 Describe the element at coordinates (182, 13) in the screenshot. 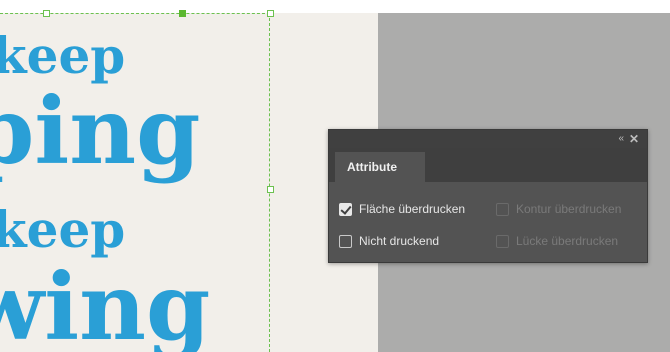

I see `selection-handle-top-center` at that location.